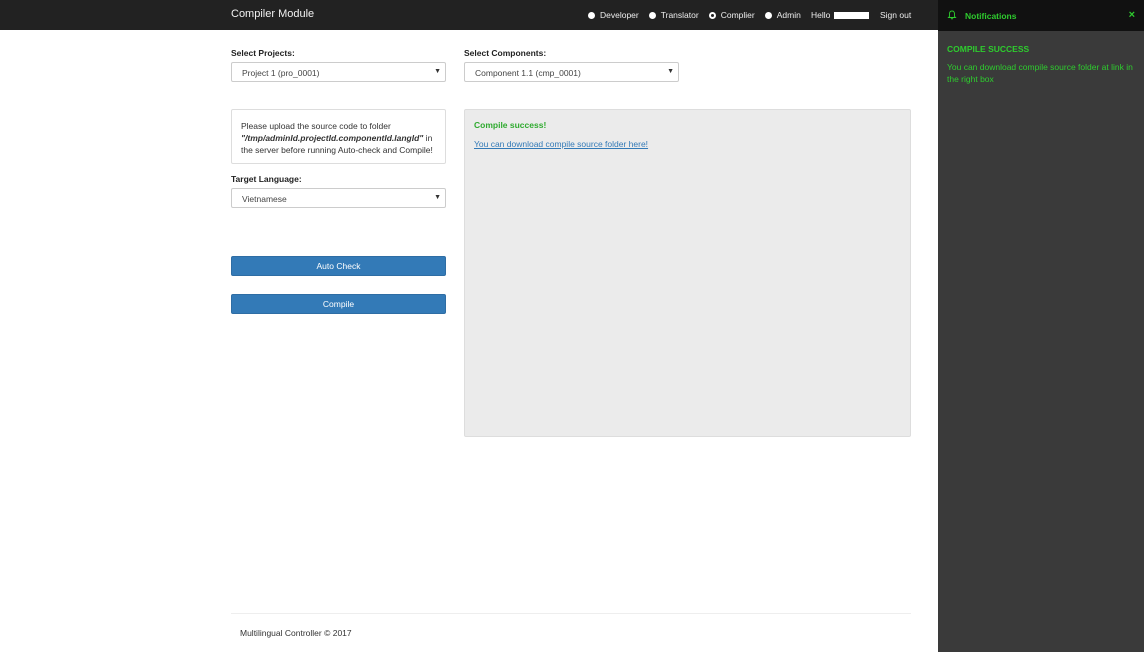  Describe the element at coordinates (528, 73) in the screenshot. I see `components-select-value: Component 1.1 (cmp_0001)` at that location.